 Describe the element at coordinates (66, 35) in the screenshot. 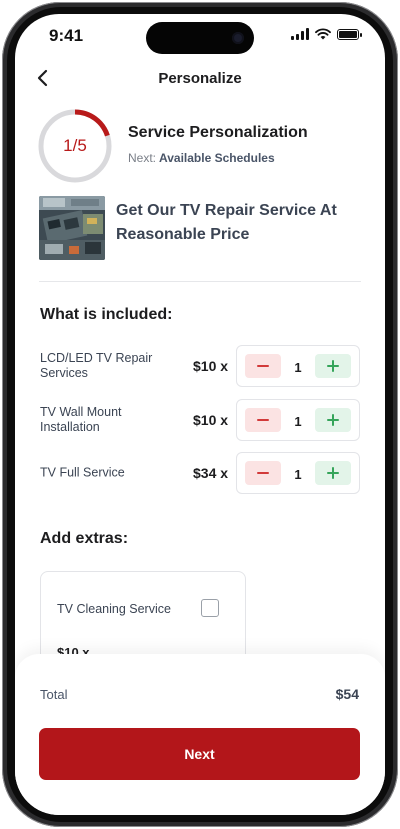

I see `status-time: 9:41` at that location.